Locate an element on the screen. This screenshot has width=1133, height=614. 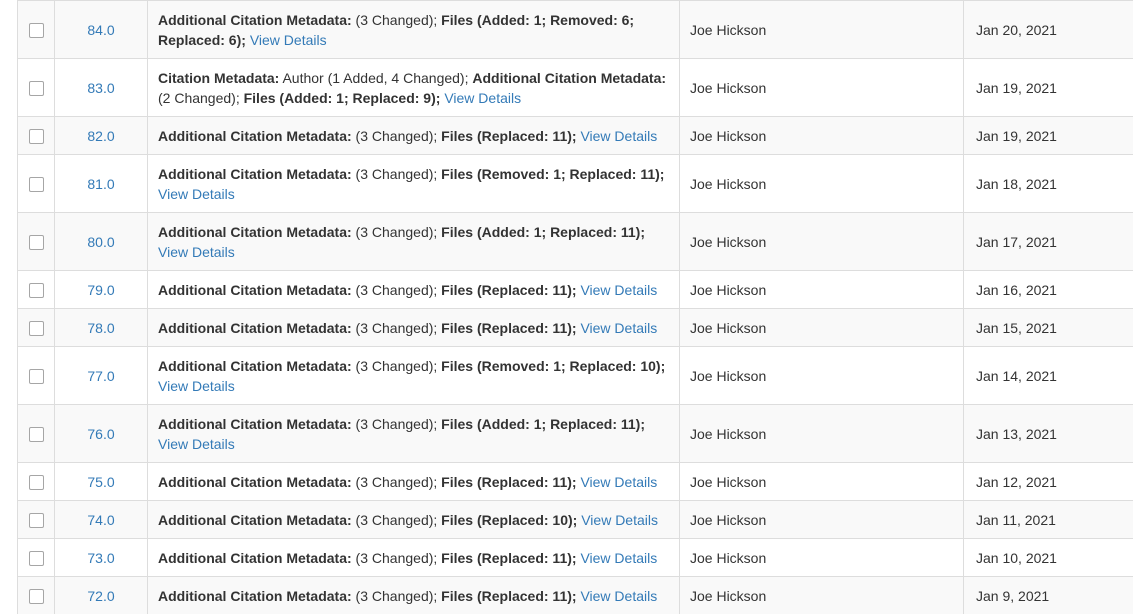
version-cell: 76.0 is located at coordinates (101, 434).